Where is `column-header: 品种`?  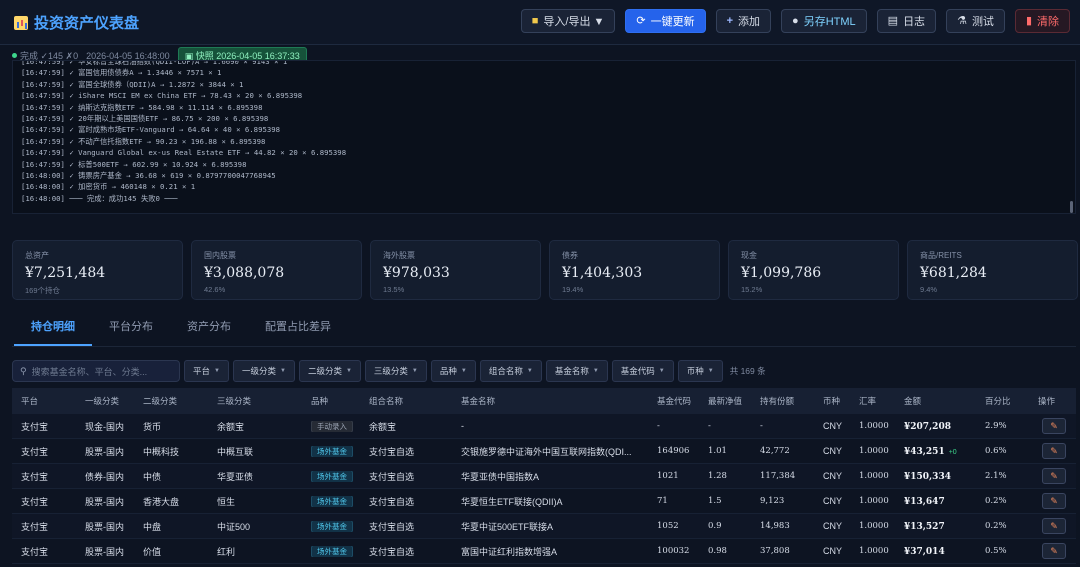 column-header: 品种 is located at coordinates (331, 401).